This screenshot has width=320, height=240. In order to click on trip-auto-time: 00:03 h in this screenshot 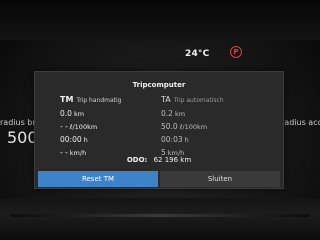, I will do `click(211, 139)`.